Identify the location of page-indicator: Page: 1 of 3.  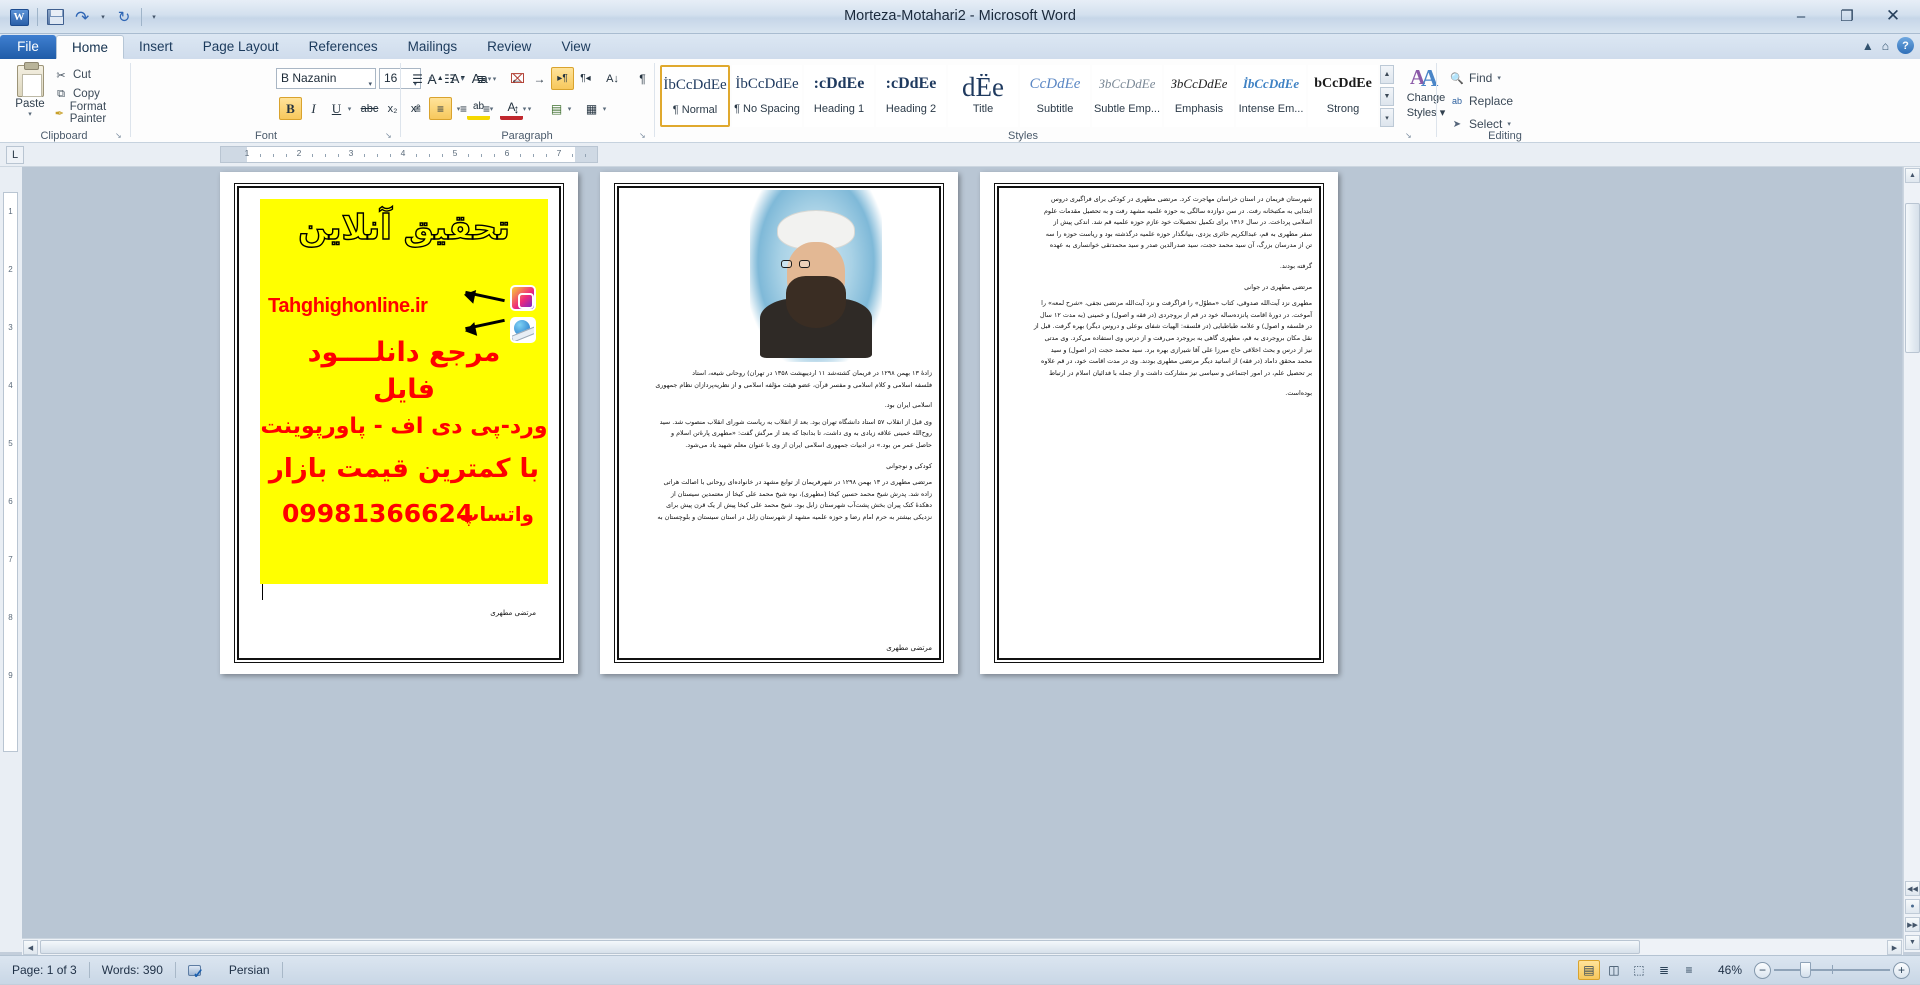
(44, 970).